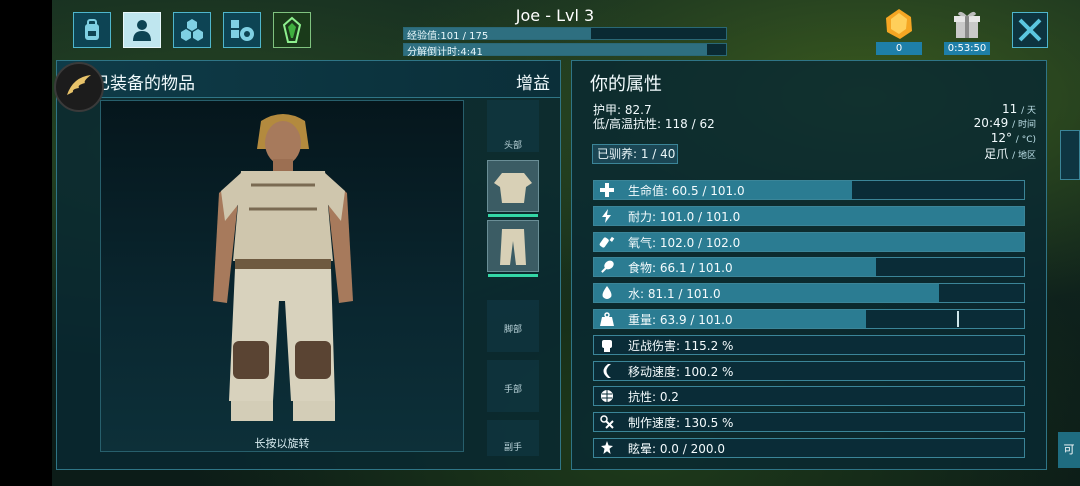  Describe the element at coordinates (1028, 111) in the screenshot. I see `day-unit: / 天` at that location.